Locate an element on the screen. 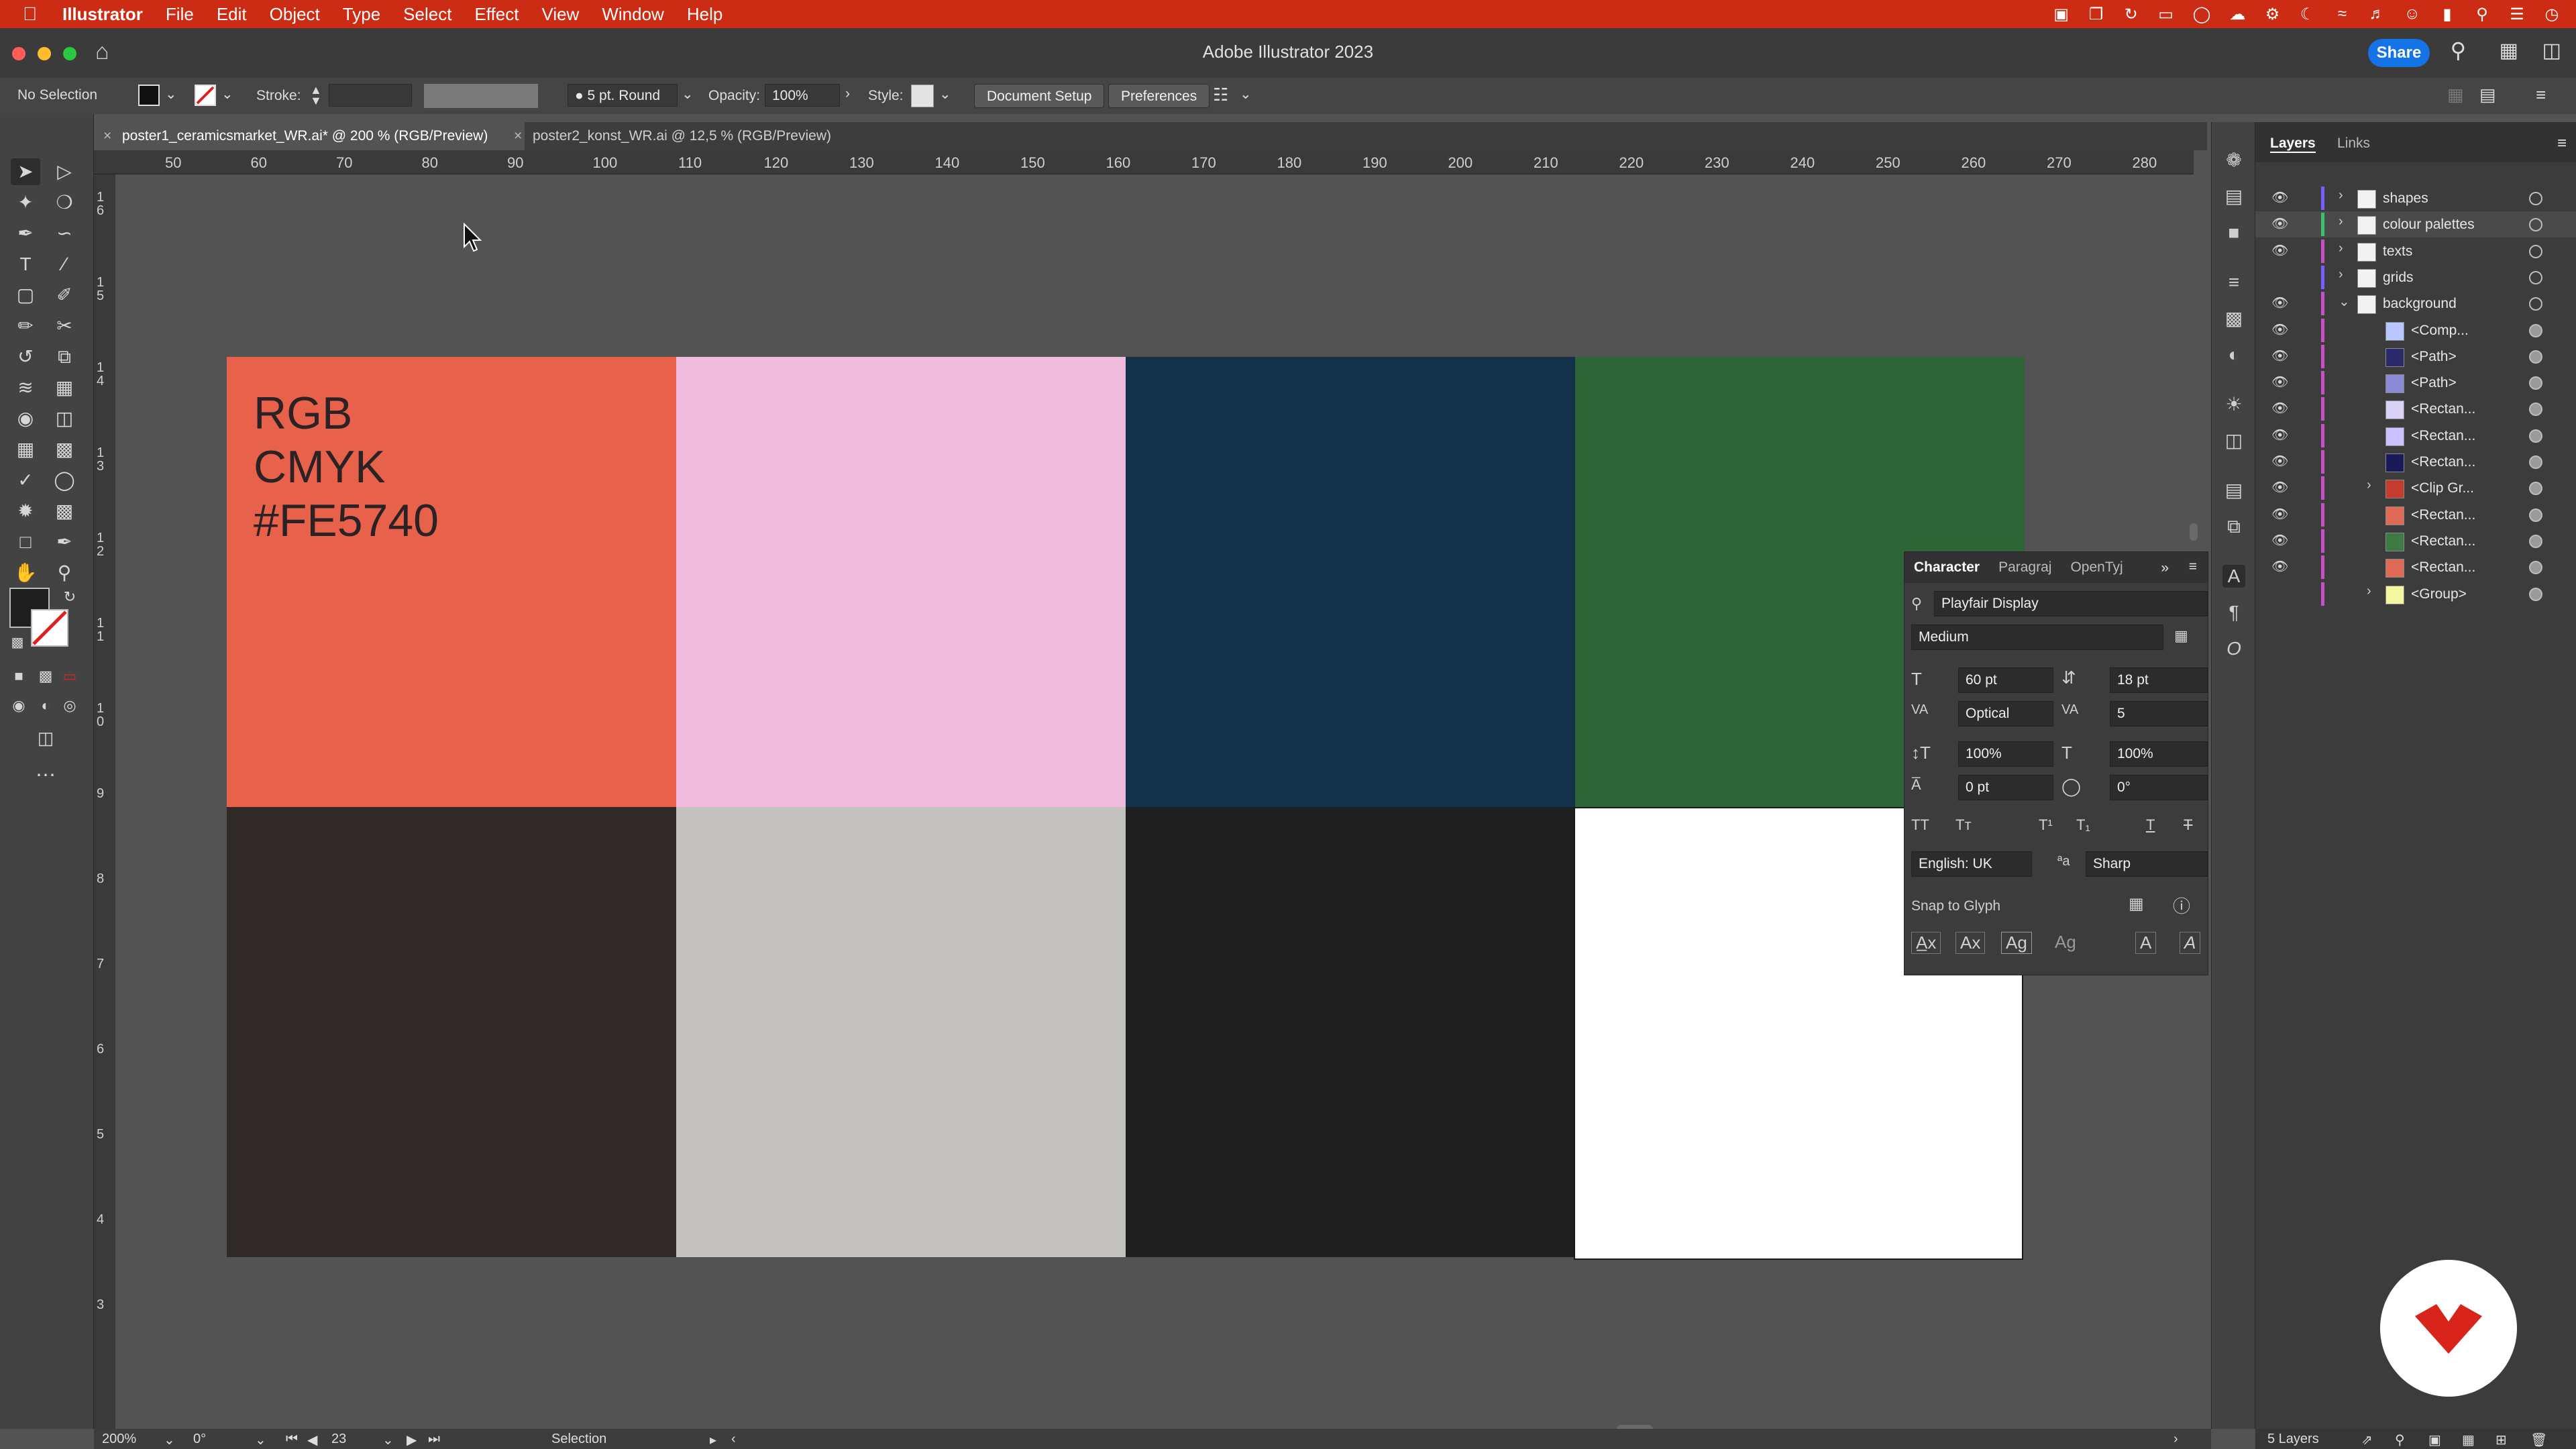 This screenshot has width=2576, height=1449. libraries-icon: ▤ is located at coordinates (2233, 196).